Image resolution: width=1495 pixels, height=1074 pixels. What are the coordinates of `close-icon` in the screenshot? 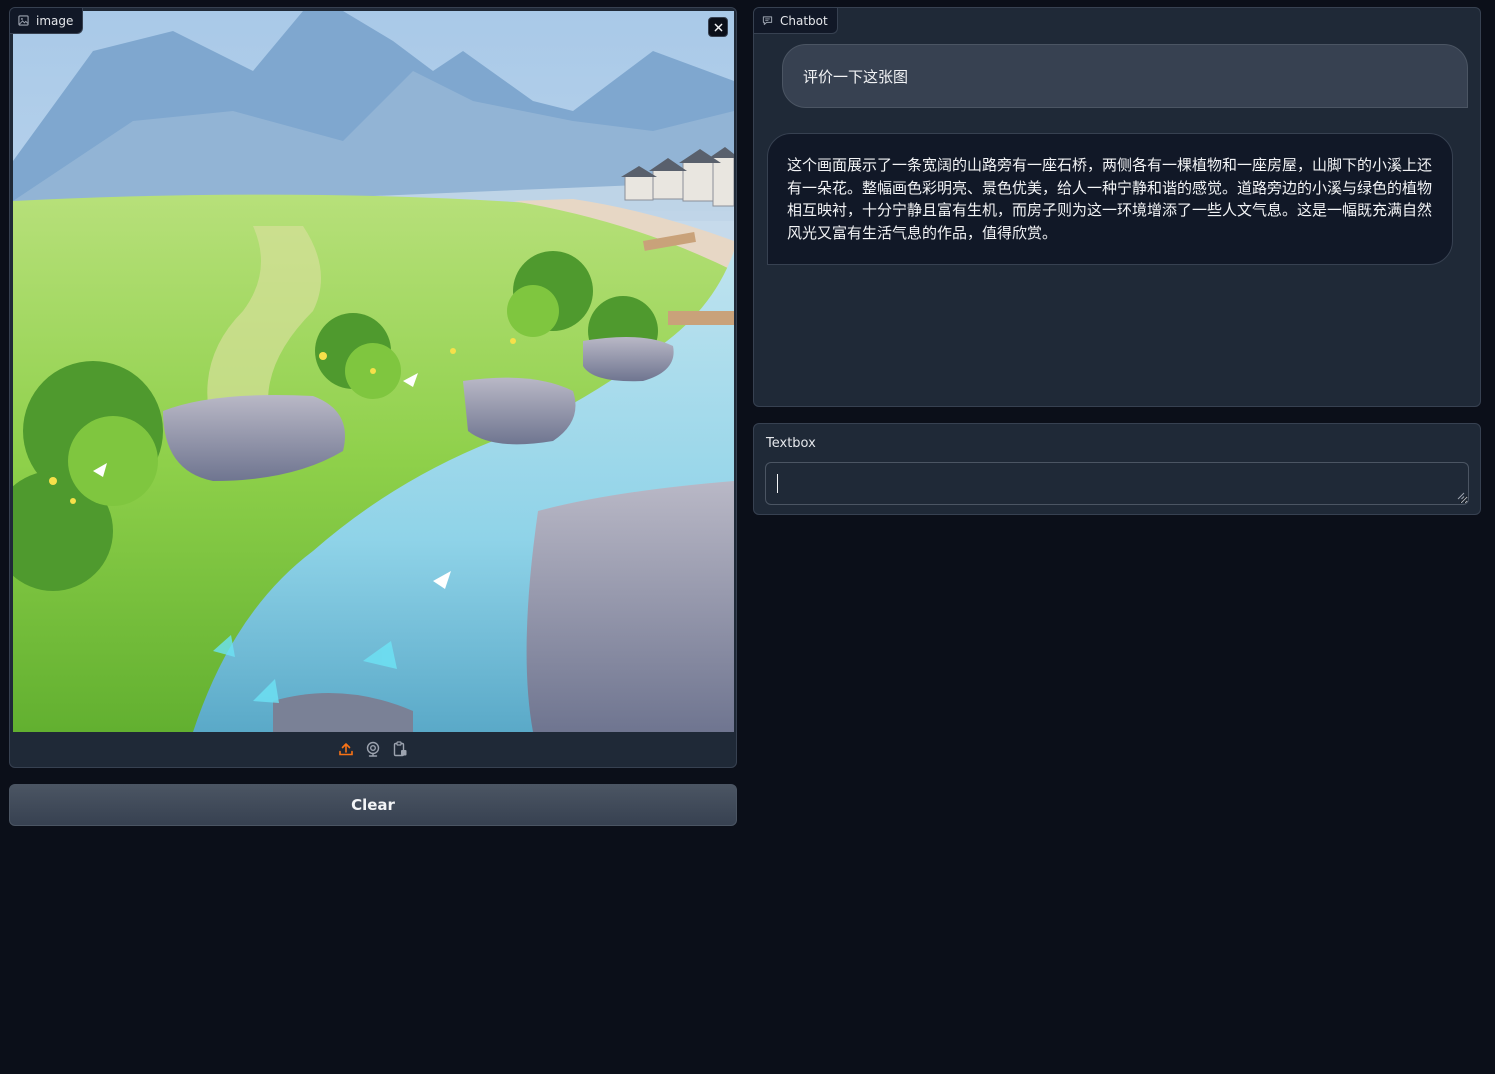 It's located at (718, 27).